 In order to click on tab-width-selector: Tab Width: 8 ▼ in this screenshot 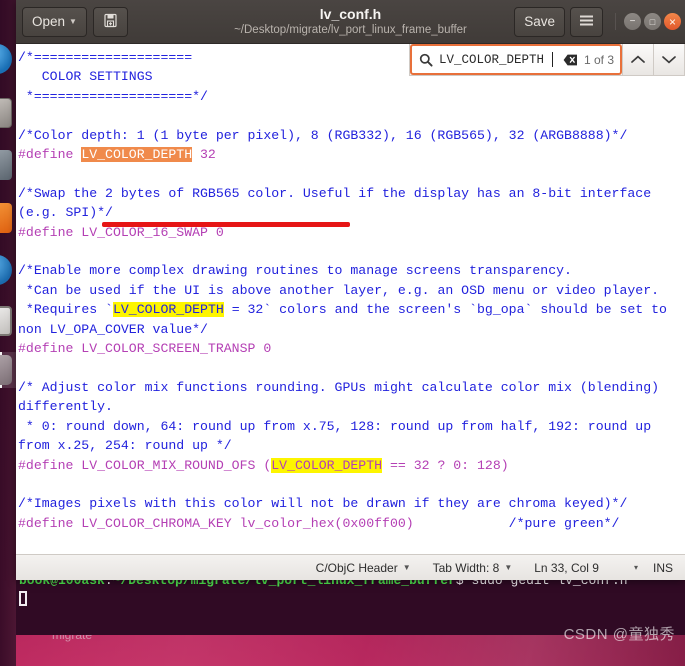, I will do `click(473, 568)`.